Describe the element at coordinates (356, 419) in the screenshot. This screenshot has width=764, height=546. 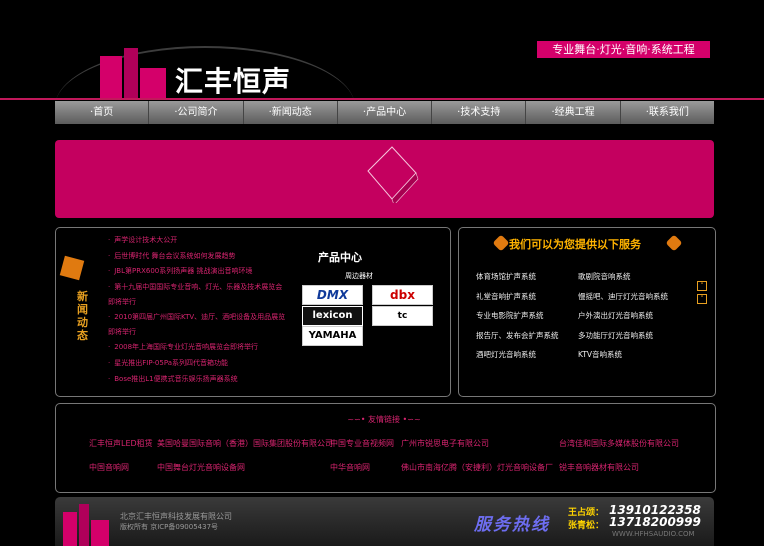
I see `ornament-icon: ~∽•` at that location.